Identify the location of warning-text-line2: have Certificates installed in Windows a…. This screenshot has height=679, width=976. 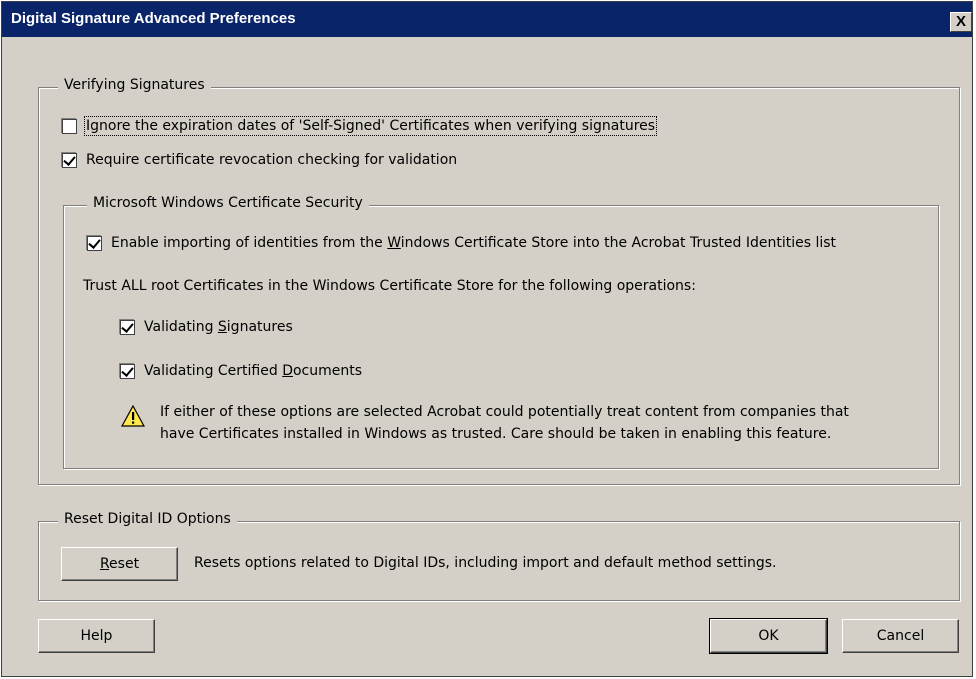
(496, 434).